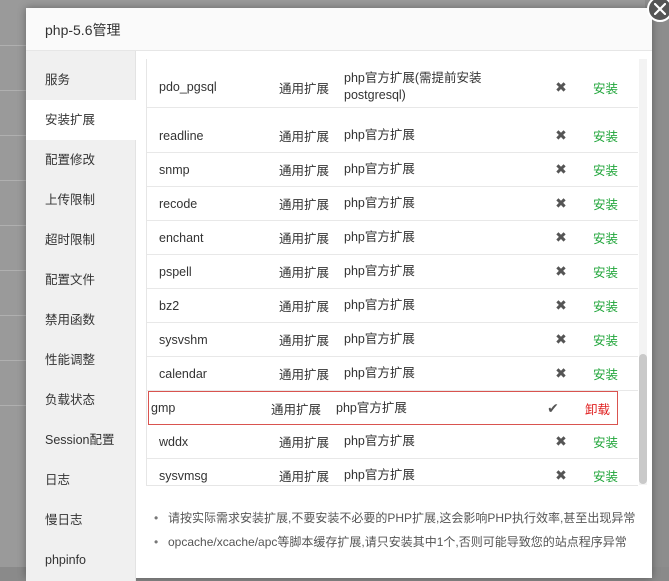 The width and height of the screenshot is (669, 581). Describe the element at coordinates (163, 408) in the screenshot. I see `ext-name: gmp` at that location.